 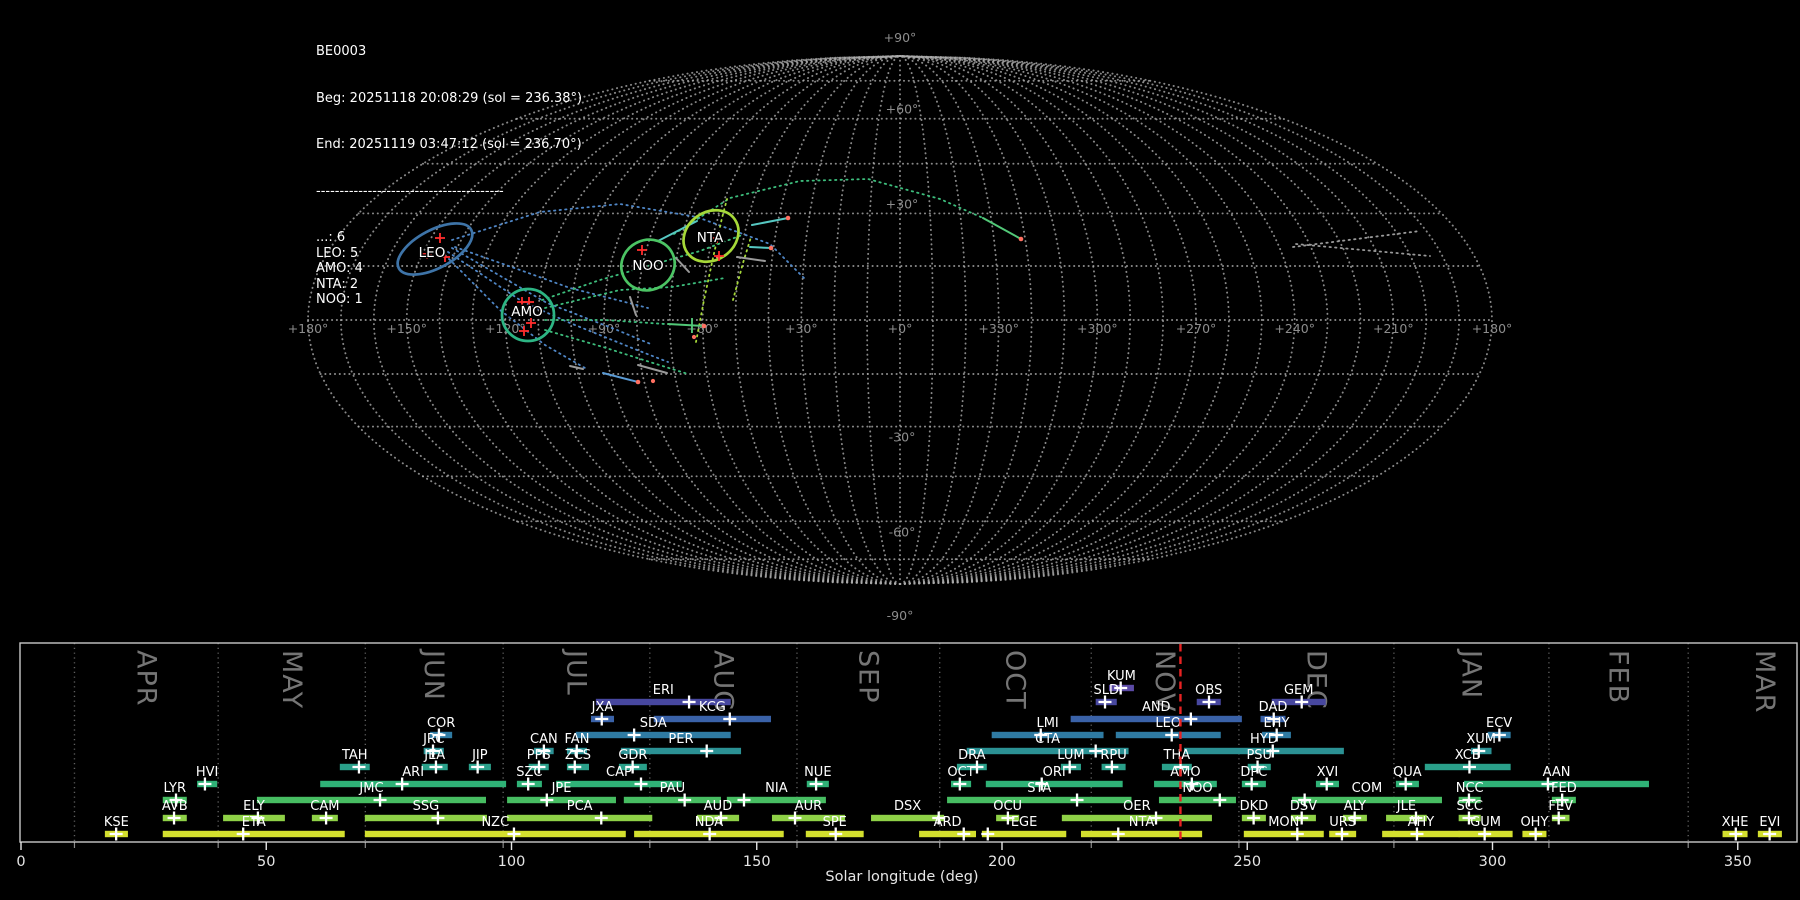 What do you see at coordinates (1342, 822) in the screenshot?
I see `shower-label-URS: URS` at bounding box center [1342, 822].